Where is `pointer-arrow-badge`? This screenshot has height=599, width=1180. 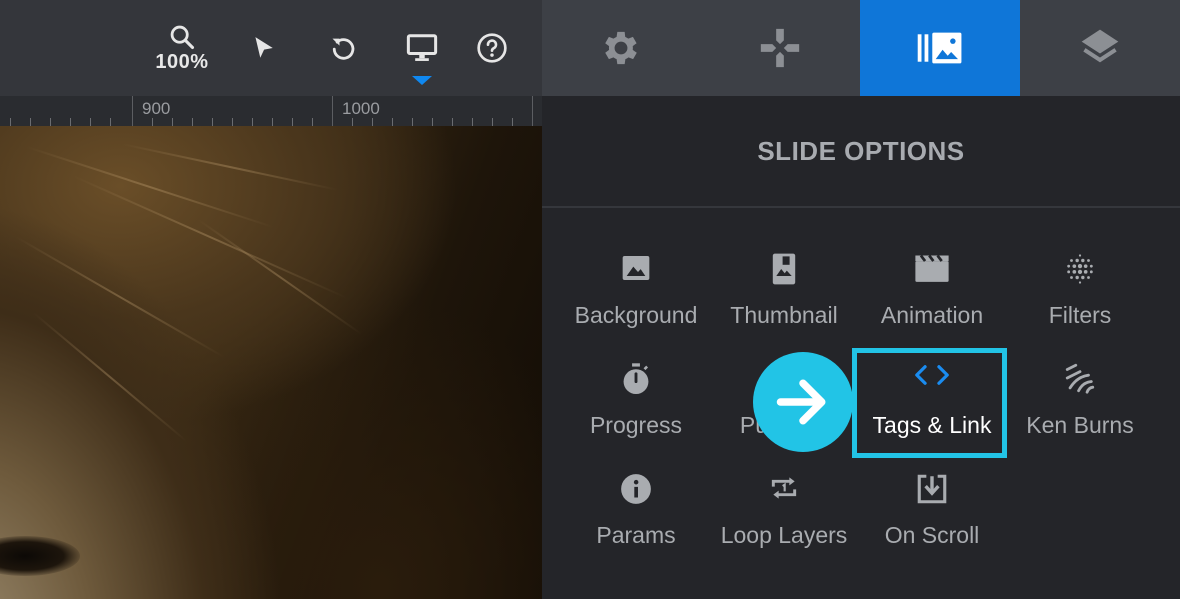
pointer-arrow-badge is located at coordinates (803, 402).